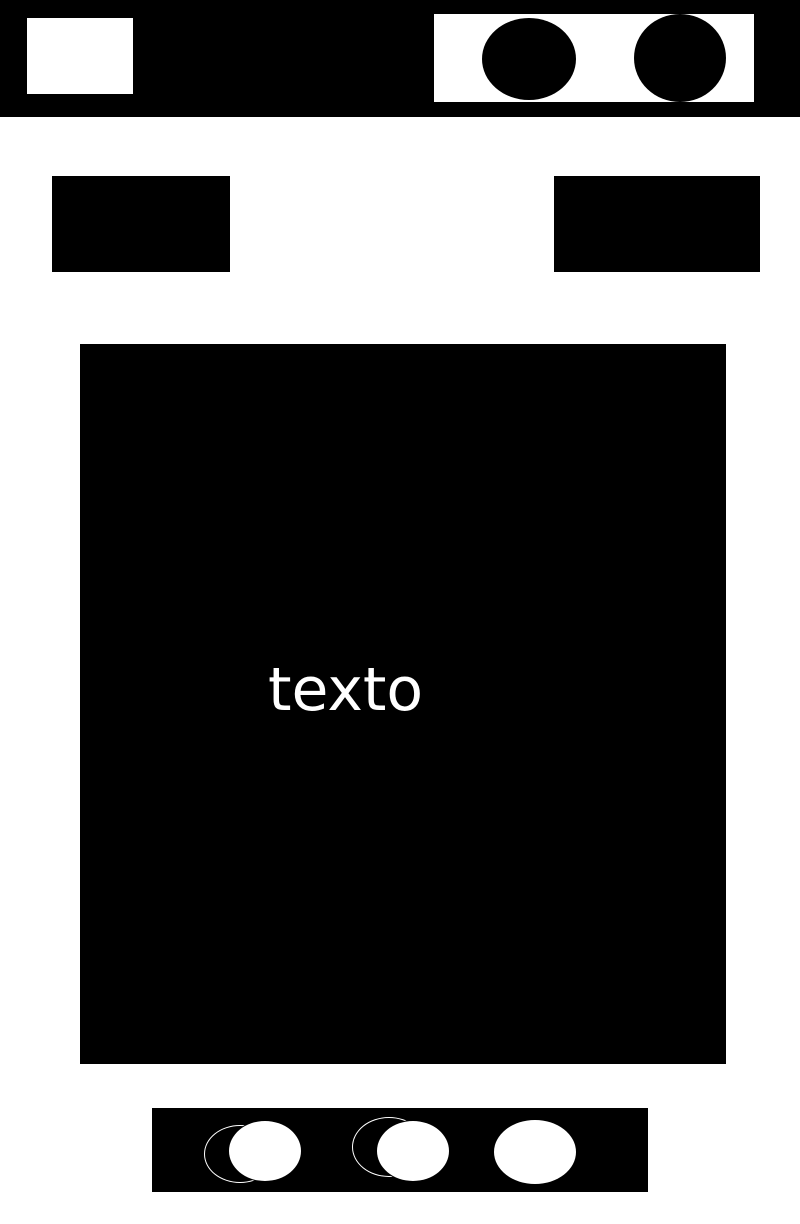  What do you see at coordinates (657, 224) in the screenshot?
I see `right-block-button` at bounding box center [657, 224].